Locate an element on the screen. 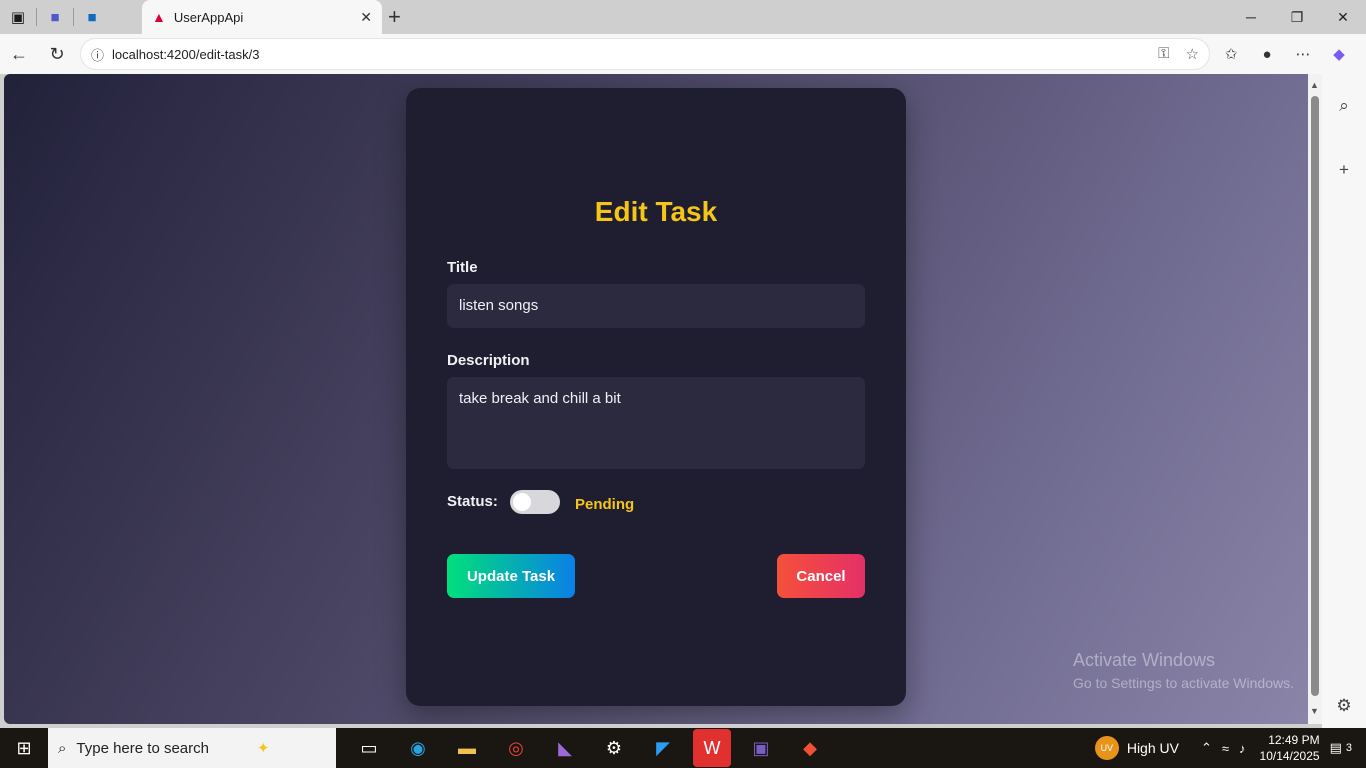 This screenshot has height=768, width=1366. chrome-icon: ◎ is located at coordinates (516, 748).